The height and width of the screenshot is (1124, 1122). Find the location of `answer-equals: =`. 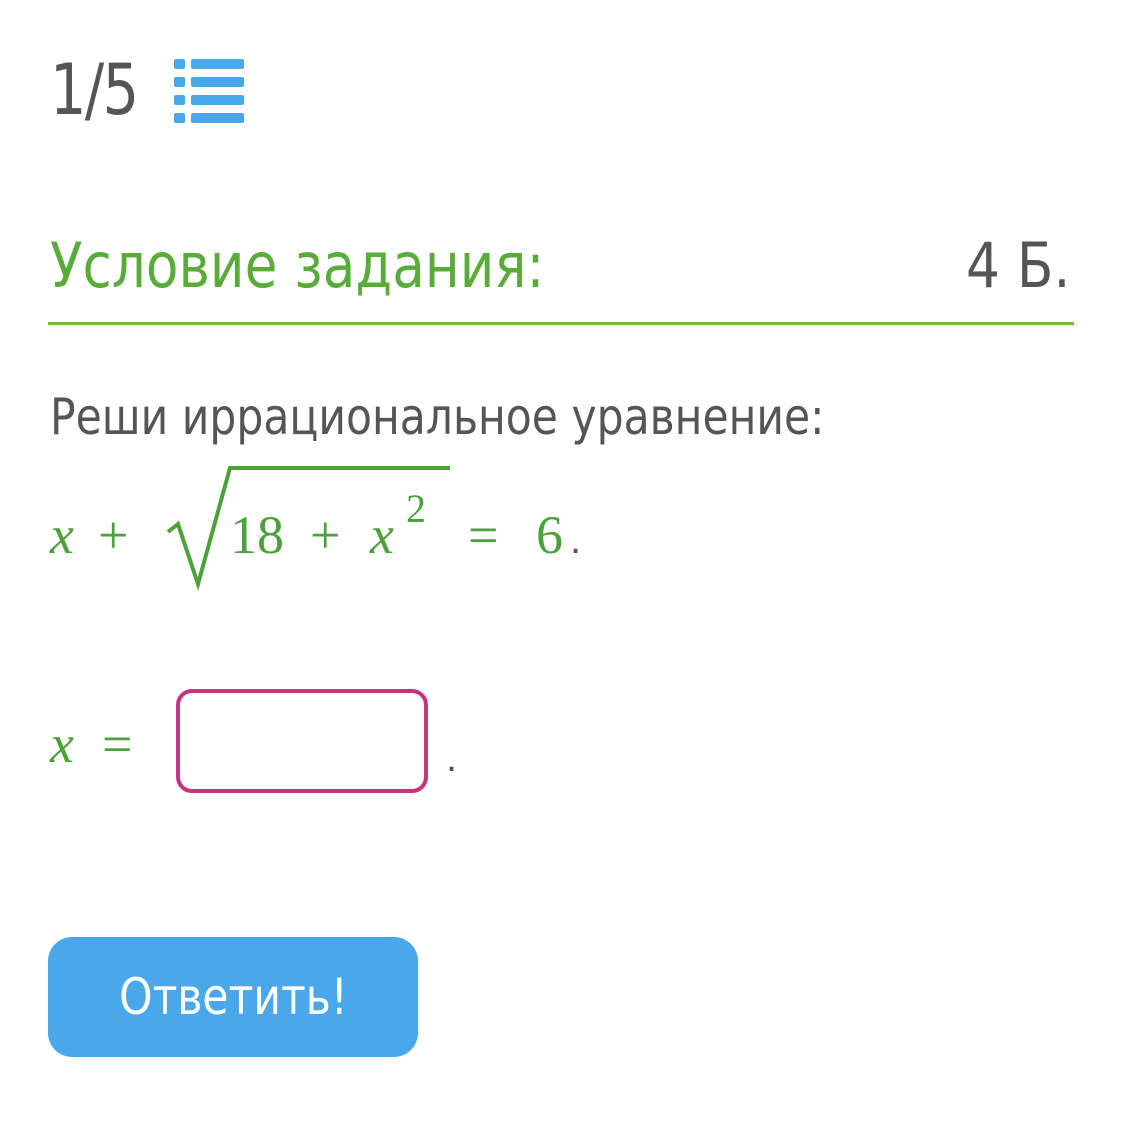

answer-equals: = is located at coordinates (117, 744).